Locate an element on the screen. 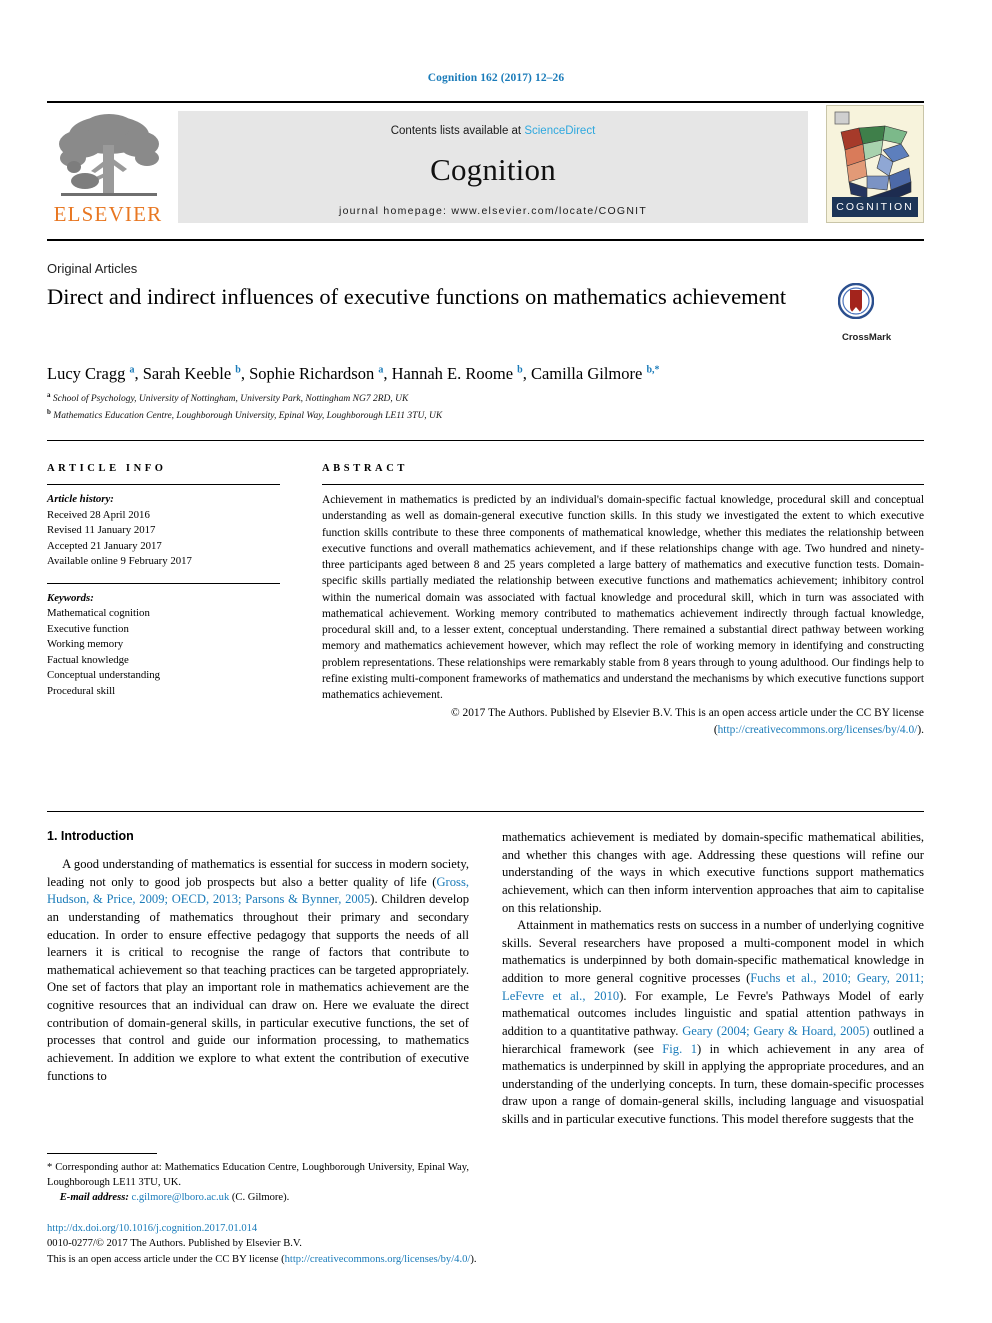 The width and height of the screenshot is (992, 1323). abstract-heading: ABSTRACT is located at coordinates (365, 468).